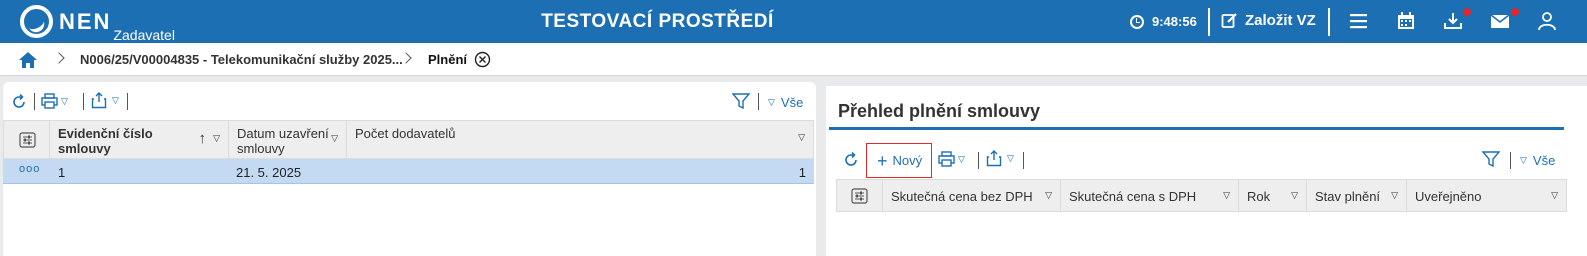 The image size is (1587, 256). What do you see at coordinates (802, 172) in the screenshot?
I see `cell-supplier-count: 1` at bounding box center [802, 172].